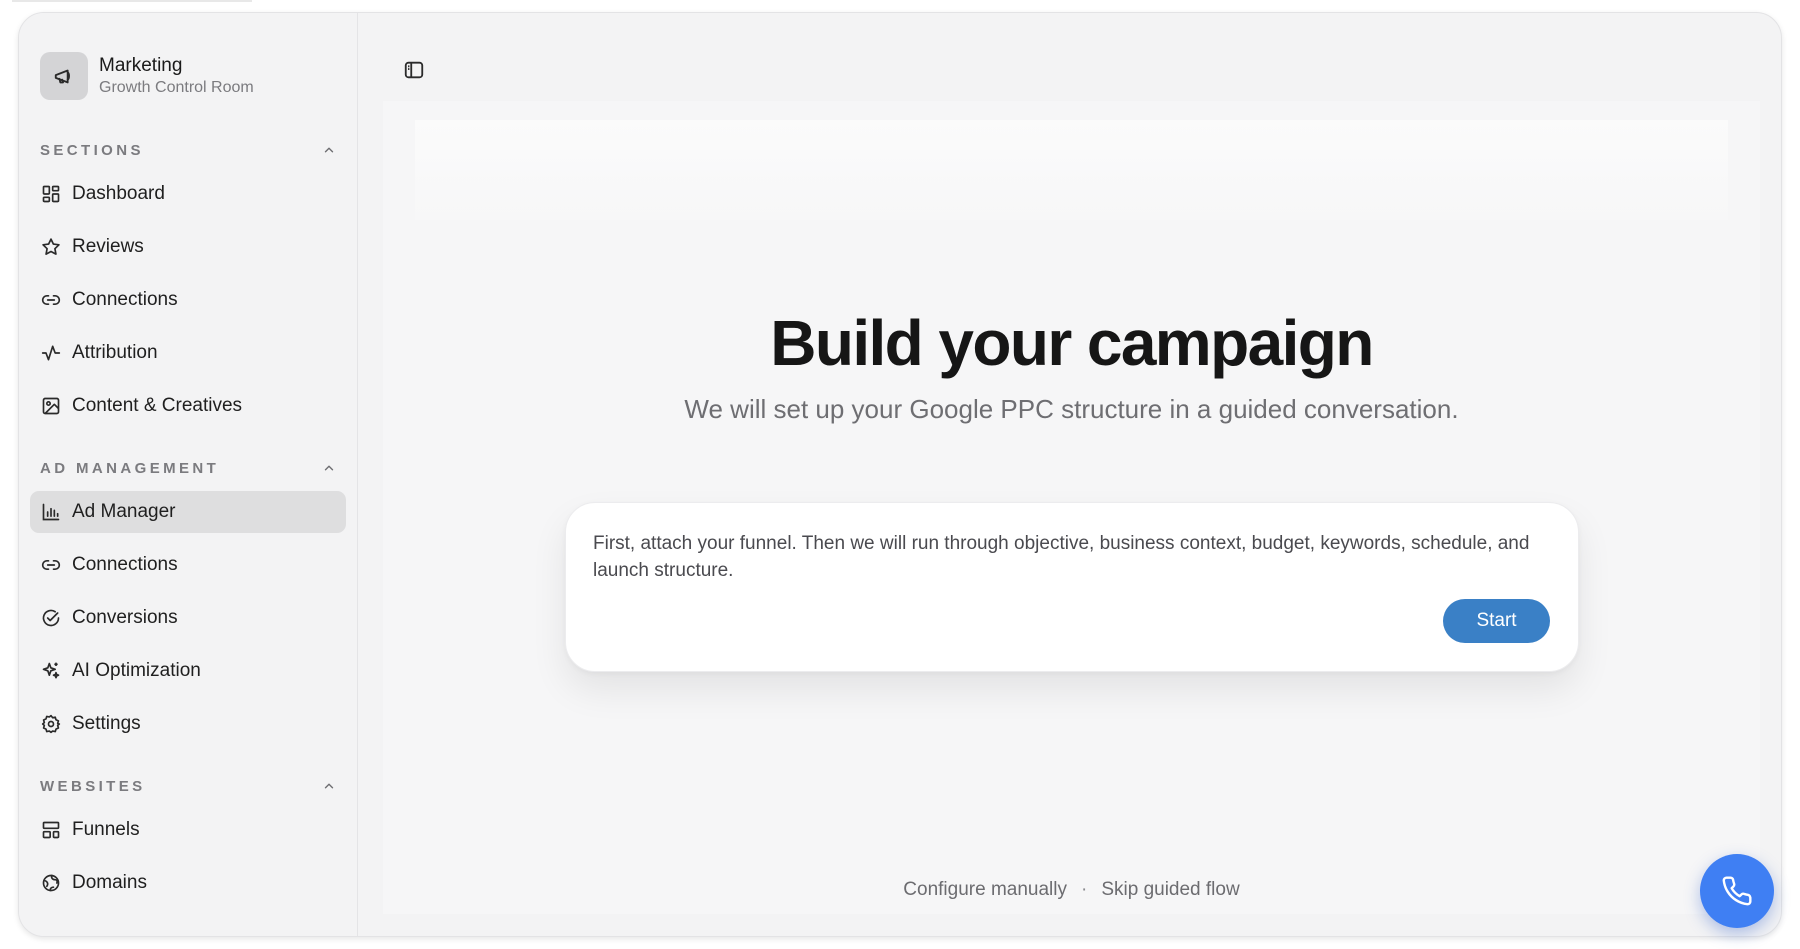  I want to click on sidebar-item-ad-manager: Ad Manager, so click(188, 512).